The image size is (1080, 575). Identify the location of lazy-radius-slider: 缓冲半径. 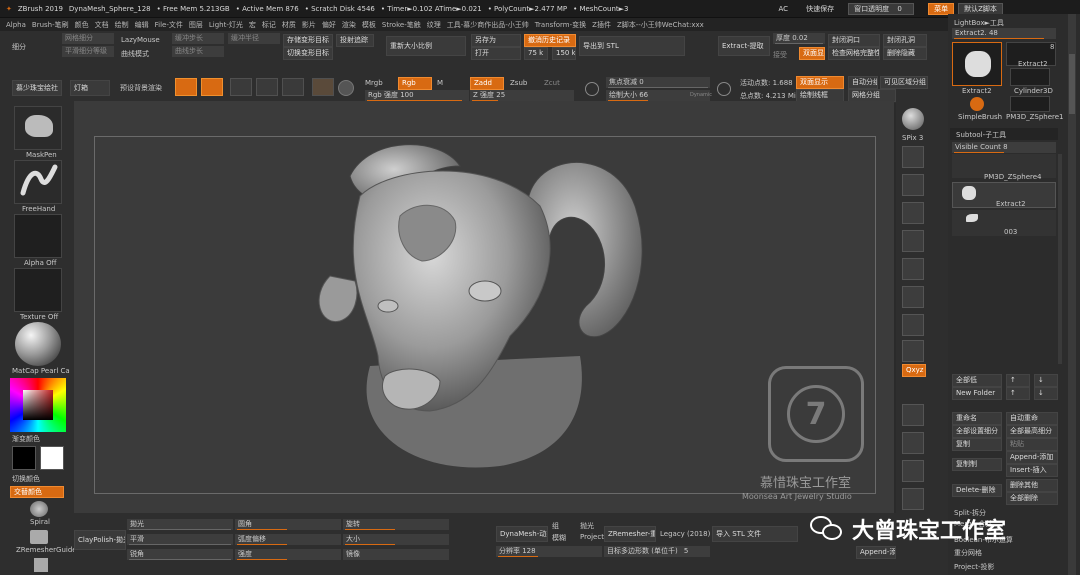
(254, 38).